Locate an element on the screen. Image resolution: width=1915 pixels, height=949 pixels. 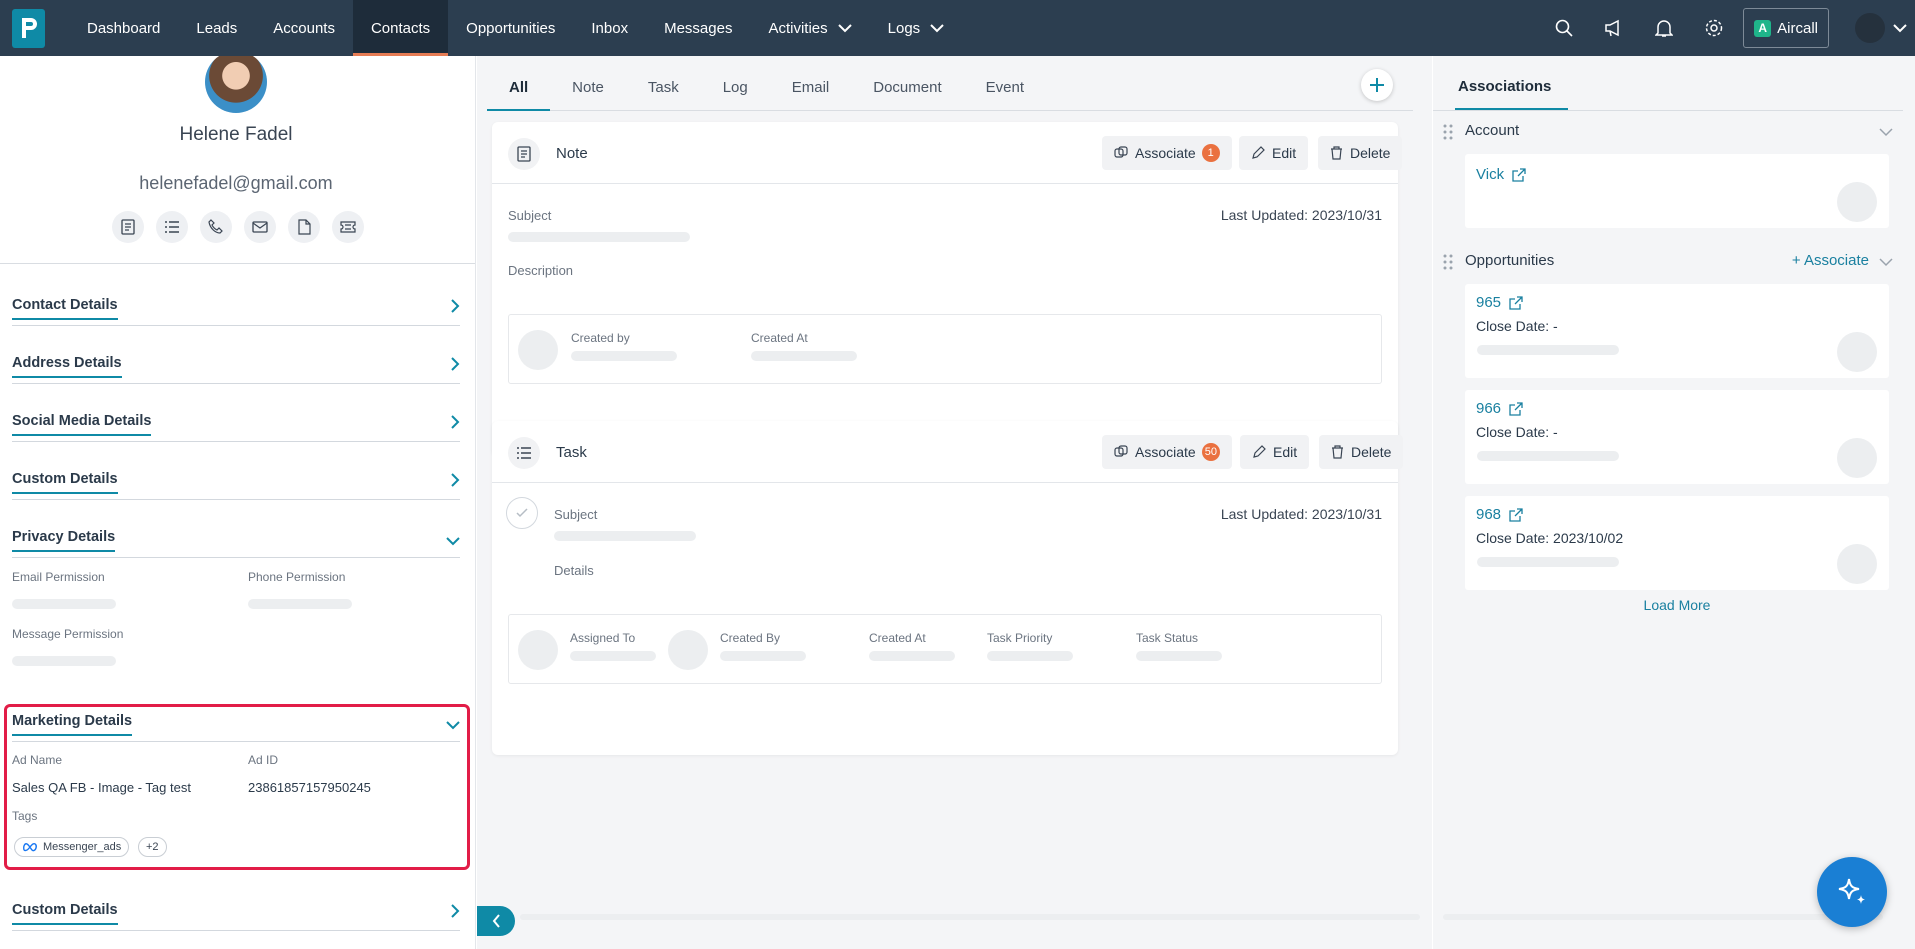
task-priority-label: Task Priority is located at coordinates (1020, 638).